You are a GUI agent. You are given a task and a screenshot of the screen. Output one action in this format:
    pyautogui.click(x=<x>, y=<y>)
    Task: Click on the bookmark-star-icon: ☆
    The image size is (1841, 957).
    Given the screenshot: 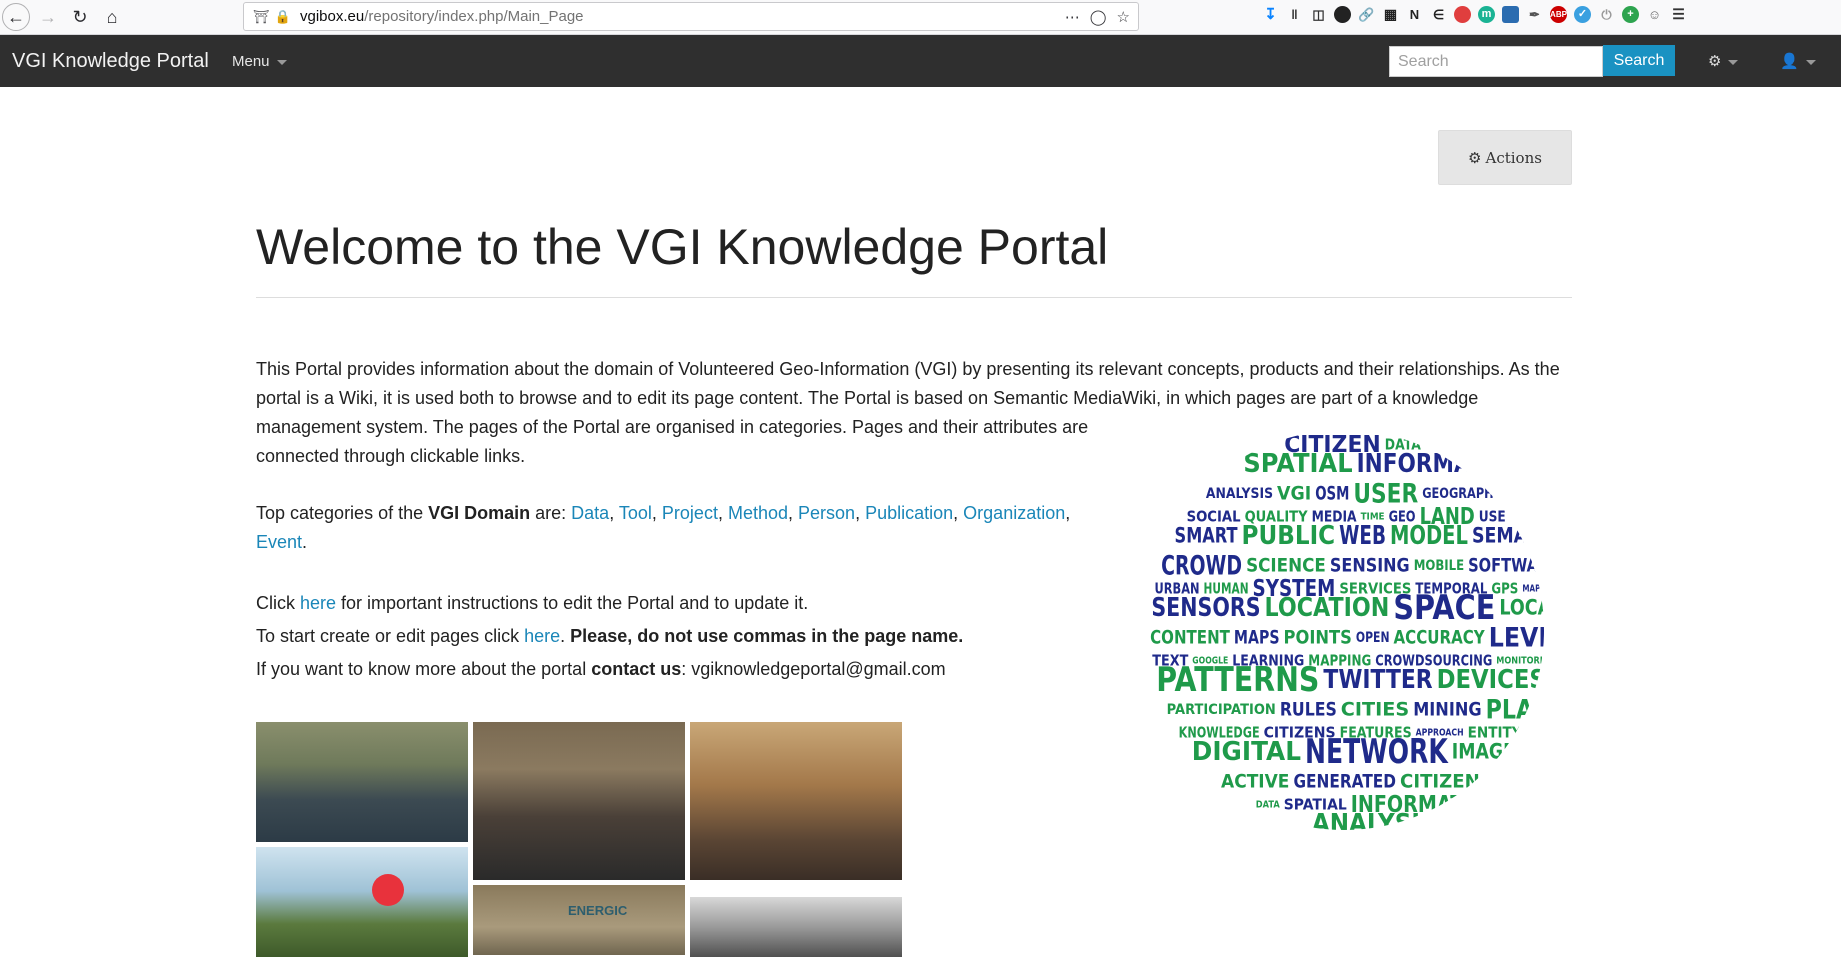 What is the action you would take?
    pyautogui.click(x=1123, y=17)
    